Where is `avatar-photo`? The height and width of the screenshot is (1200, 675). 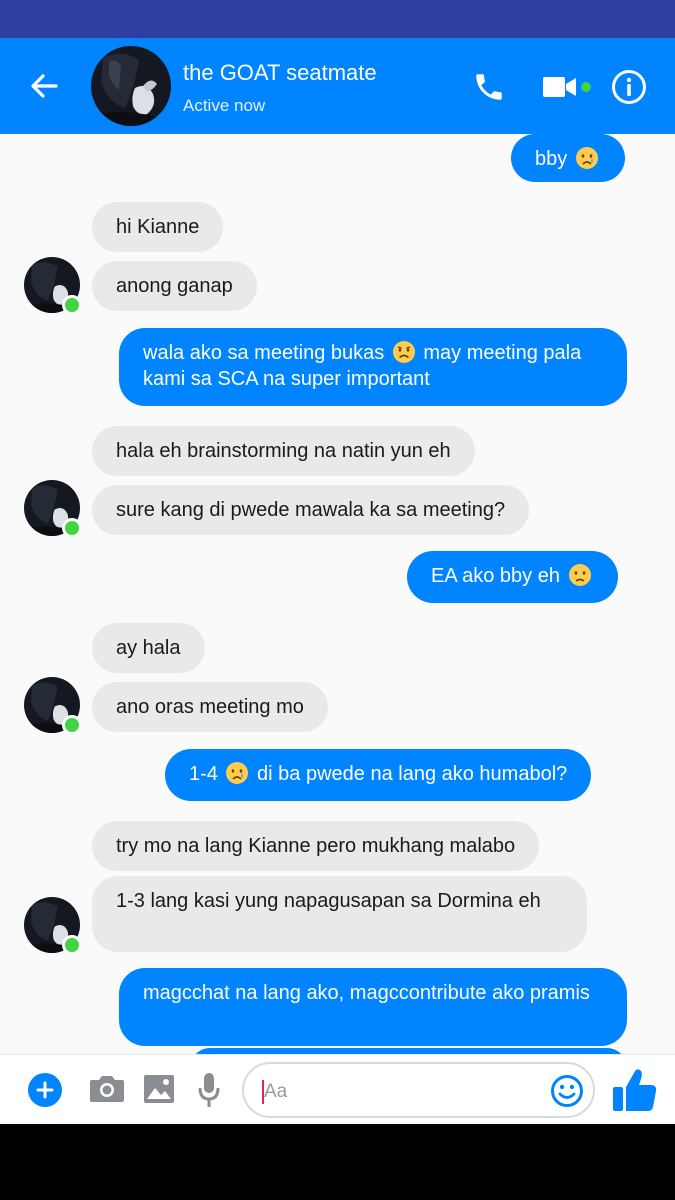
avatar-photo is located at coordinates (131, 86).